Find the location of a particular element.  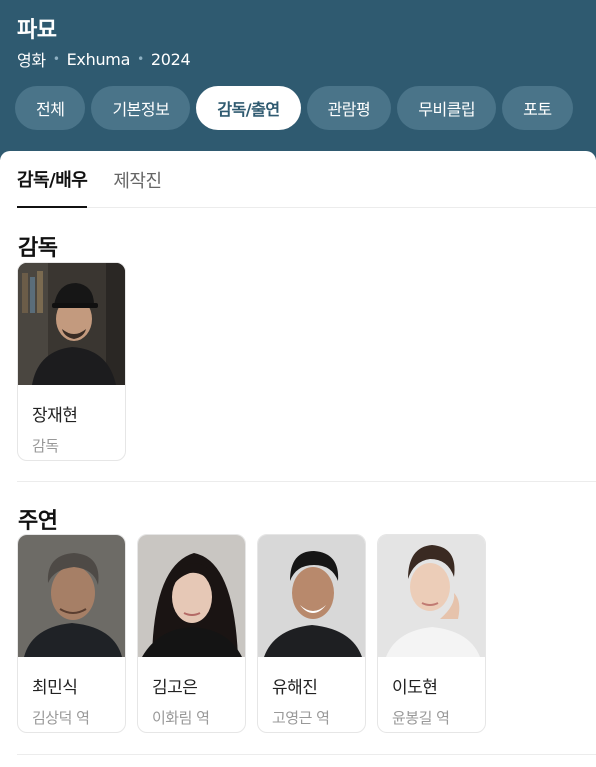

meta-original-title: Exhuma is located at coordinates (98, 59).